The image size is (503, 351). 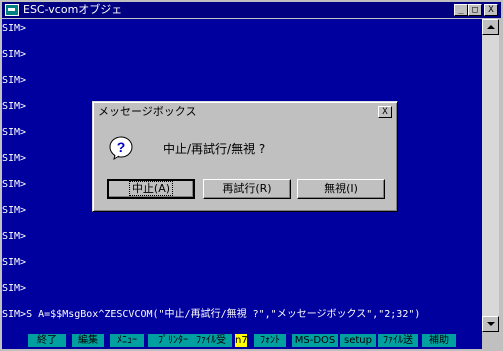 What do you see at coordinates (73, 9) in the screenshot?
I see `window-title: ESC-vcomオブジェ` at bounding box center [73, 9].